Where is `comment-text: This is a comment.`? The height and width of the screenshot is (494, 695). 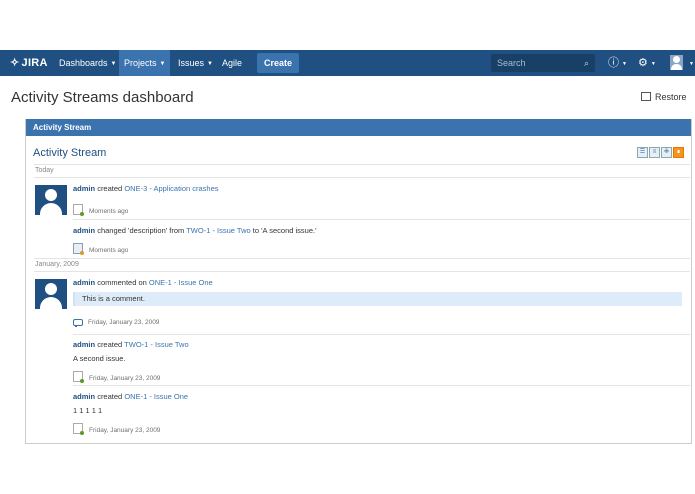 comment-text: This is a comment. is located at coordinates (113, 298).